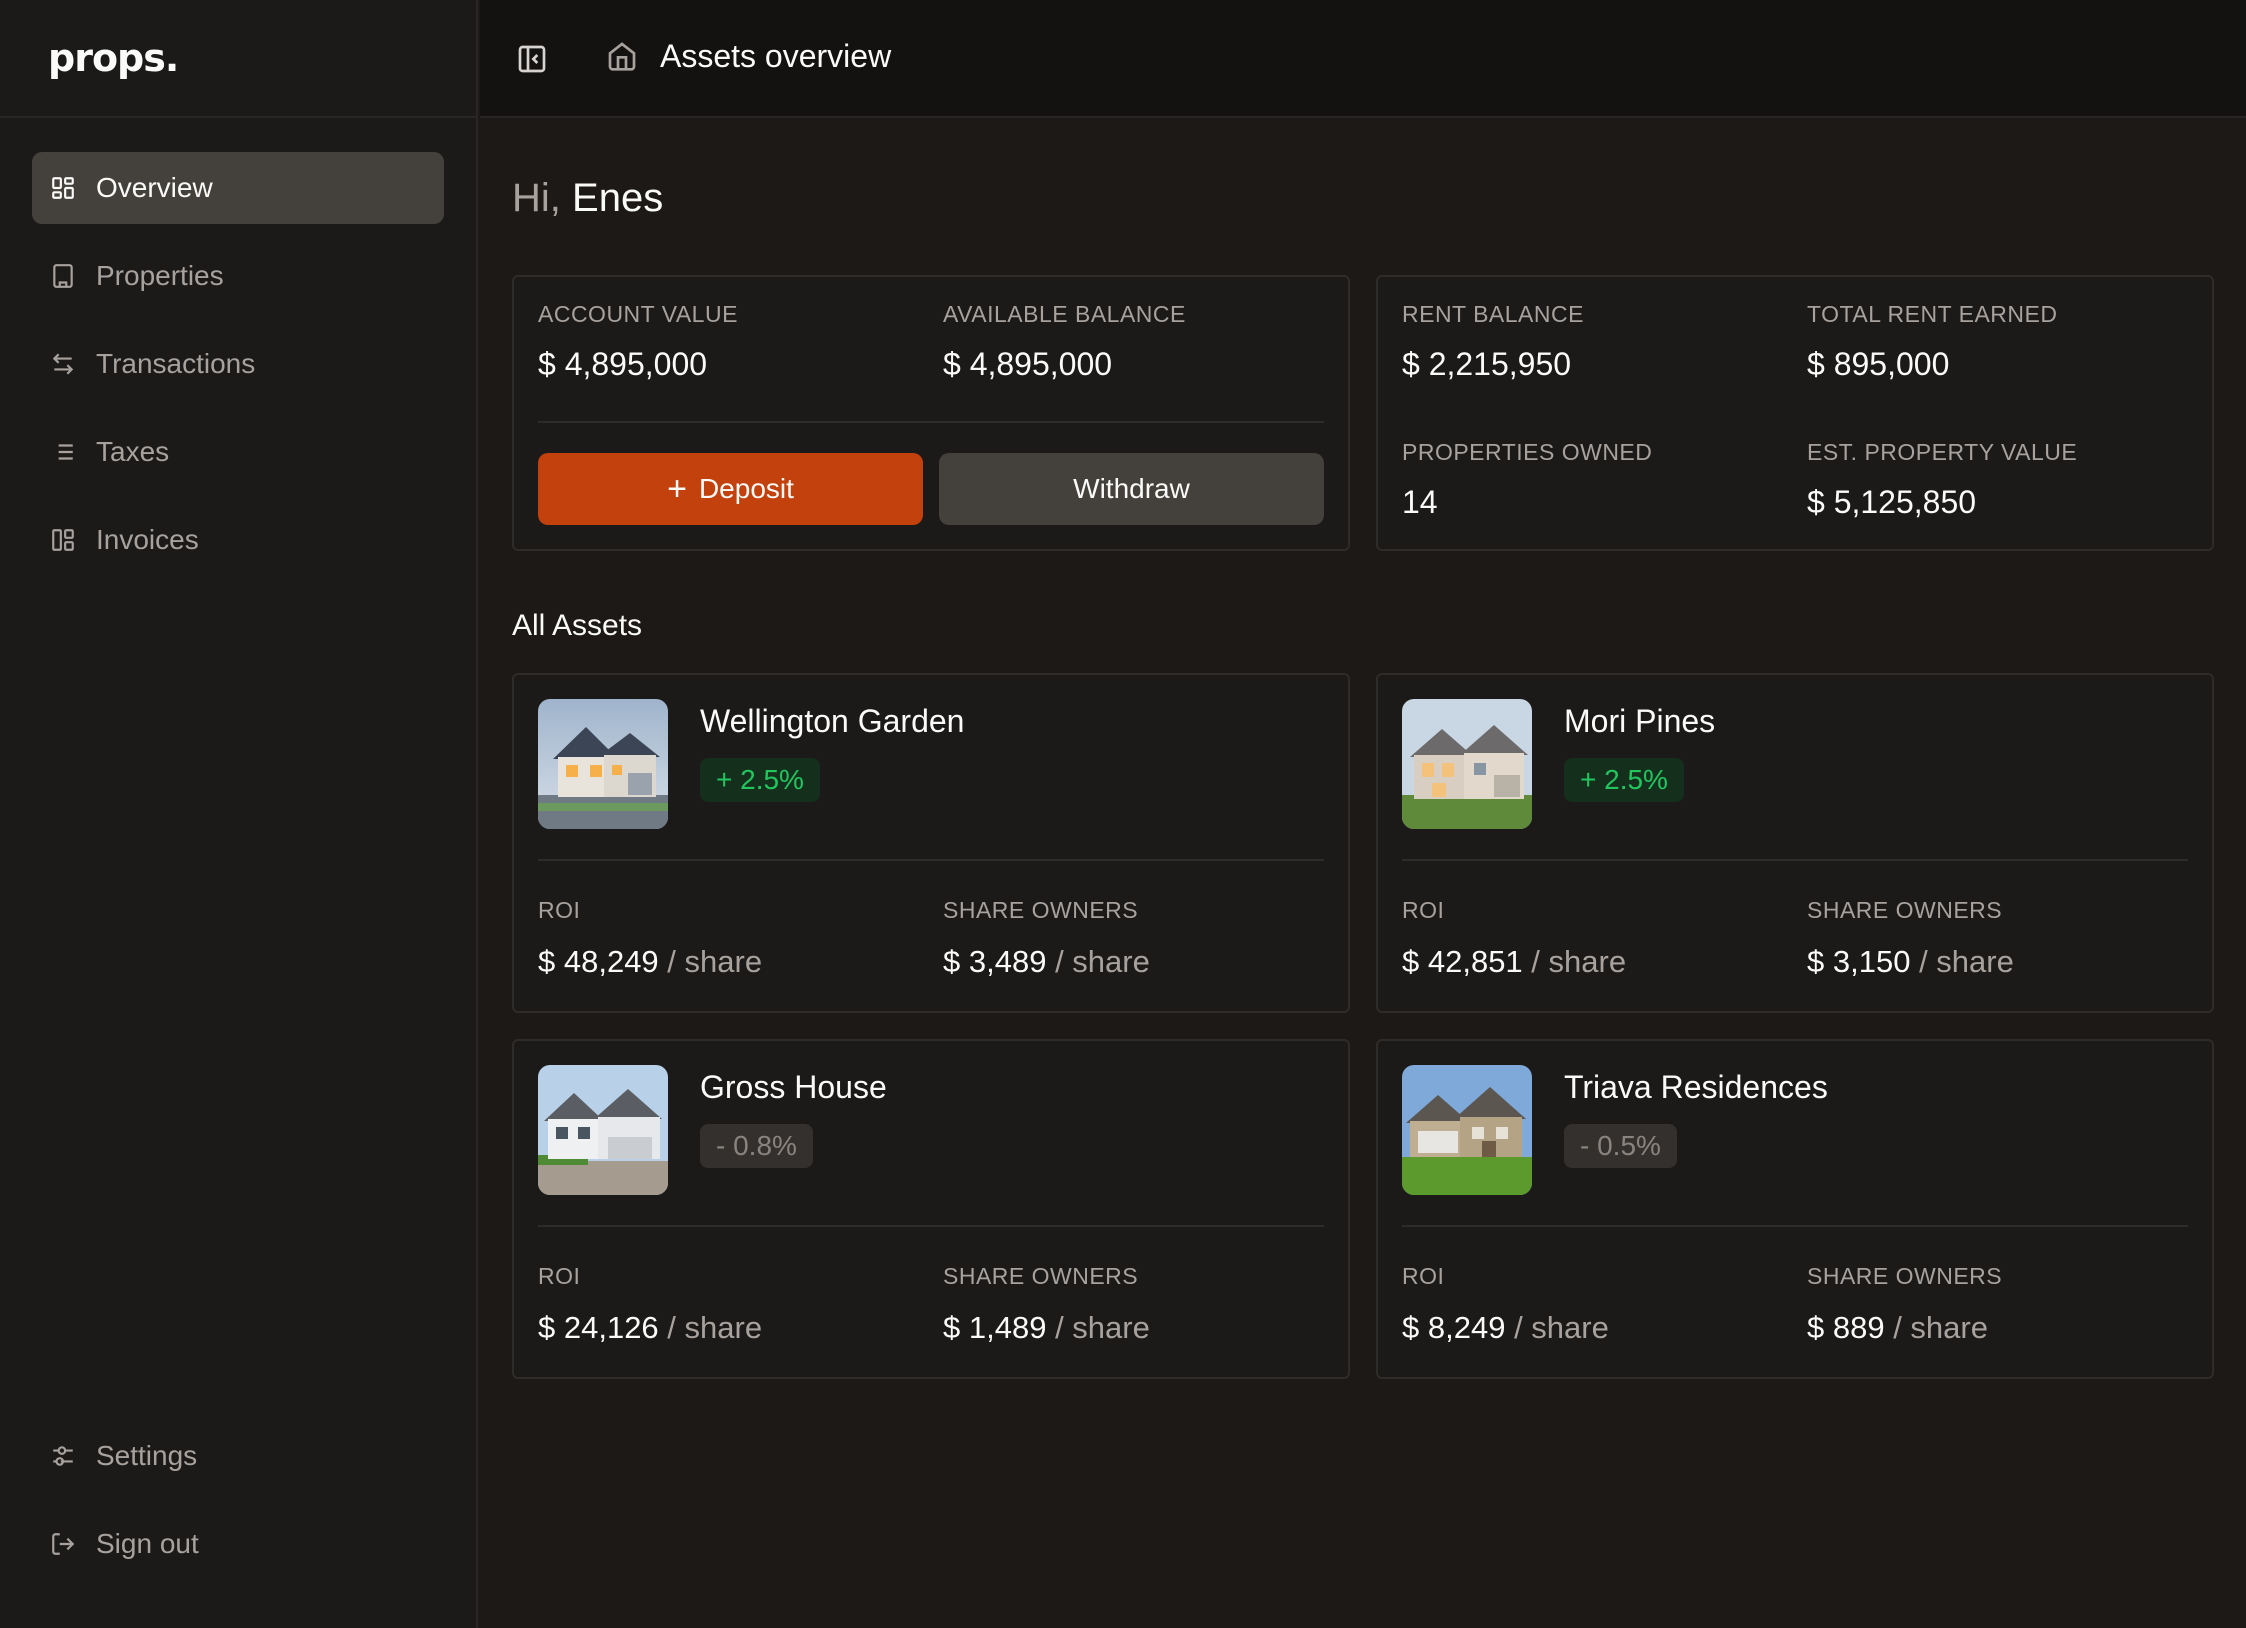 This screenshot has width=2246, height=1628. I want to click on sidebar-toggle-icon, so click(532, 59).